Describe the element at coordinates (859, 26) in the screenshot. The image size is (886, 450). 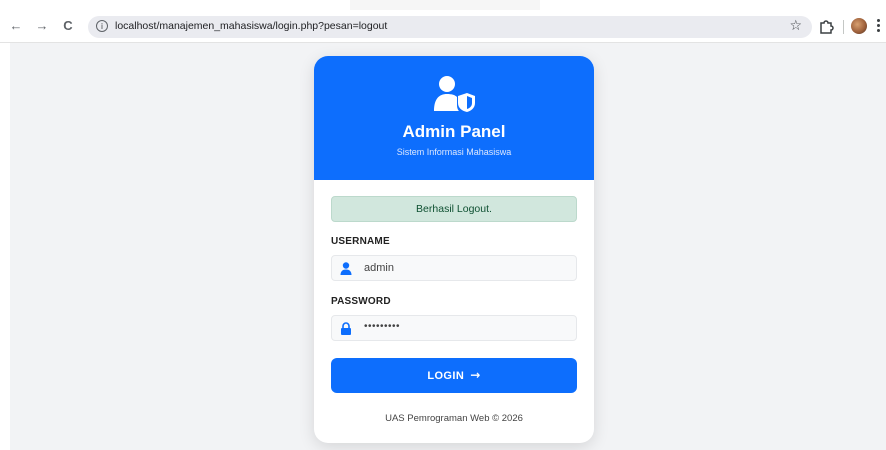
I see `profile-avatar` at that location.